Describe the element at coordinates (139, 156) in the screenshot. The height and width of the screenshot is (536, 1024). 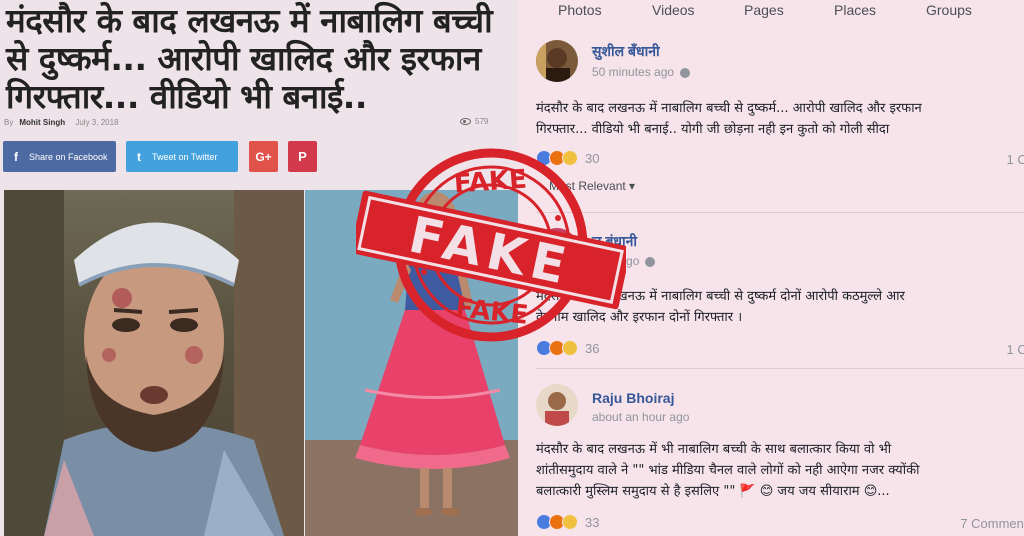
I see `twitter-icon: t` at that location.